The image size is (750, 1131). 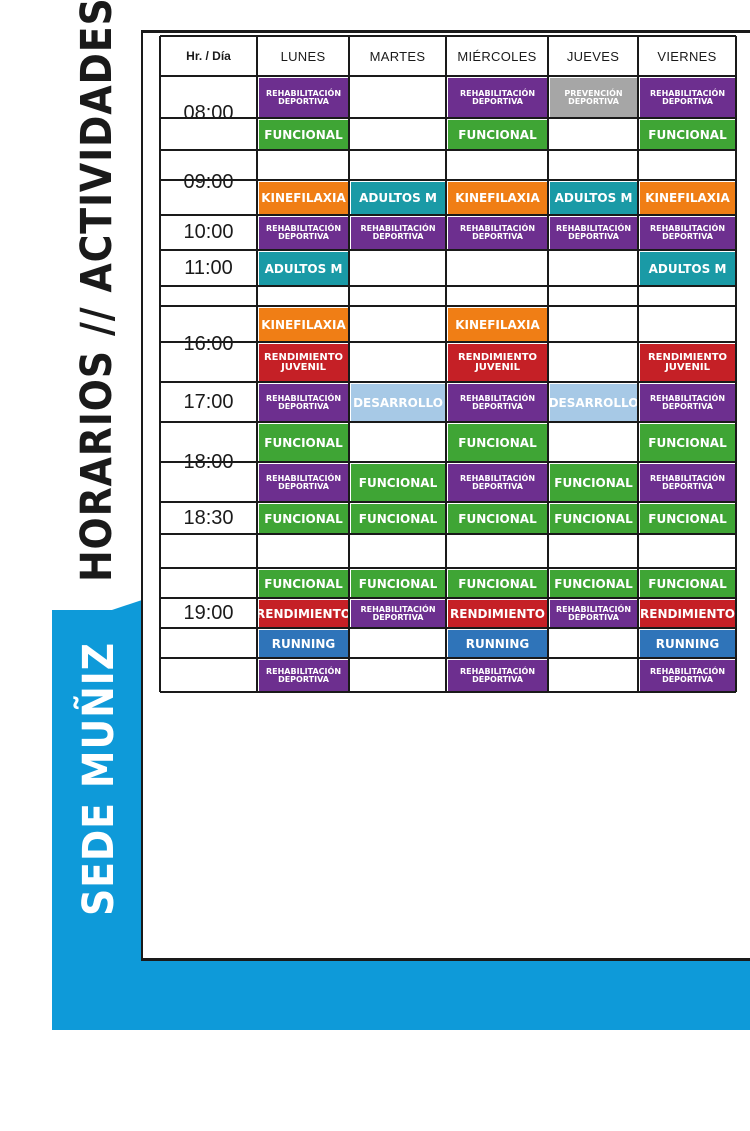 What do you see at coordinates (208, 401) in the screenshot?
I see `time-label: 17:00` at bounding box center [208, 401].